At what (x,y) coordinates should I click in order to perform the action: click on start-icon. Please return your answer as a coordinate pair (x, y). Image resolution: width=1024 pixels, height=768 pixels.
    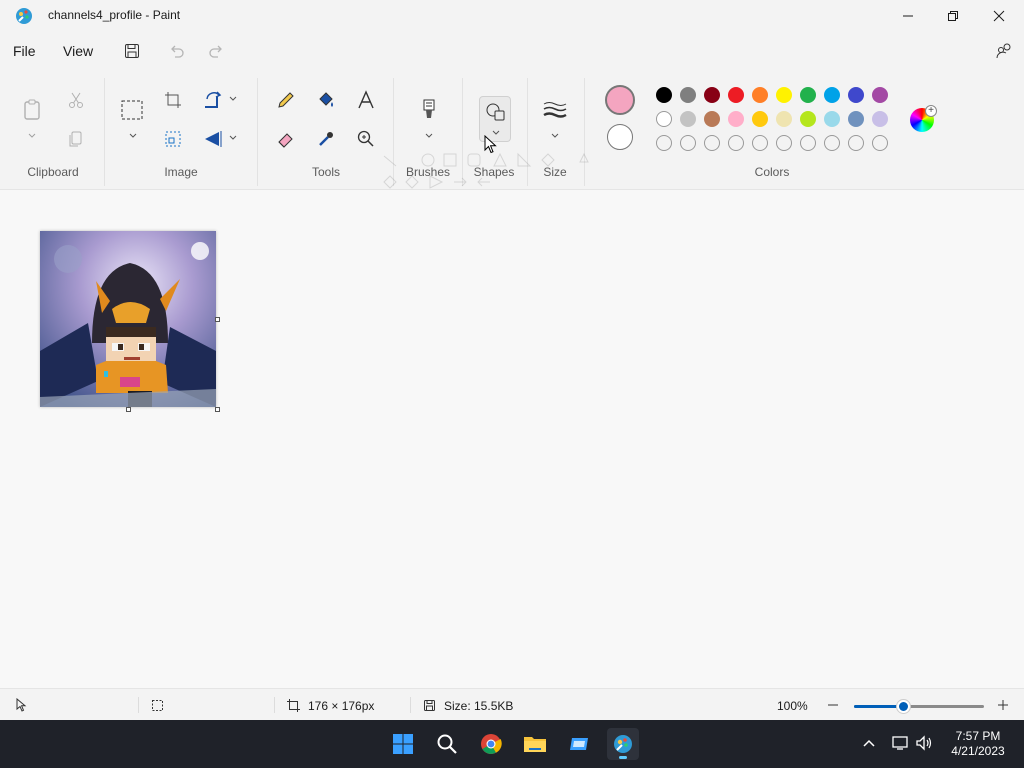
    Looking at the image, I should click on (403, 744).